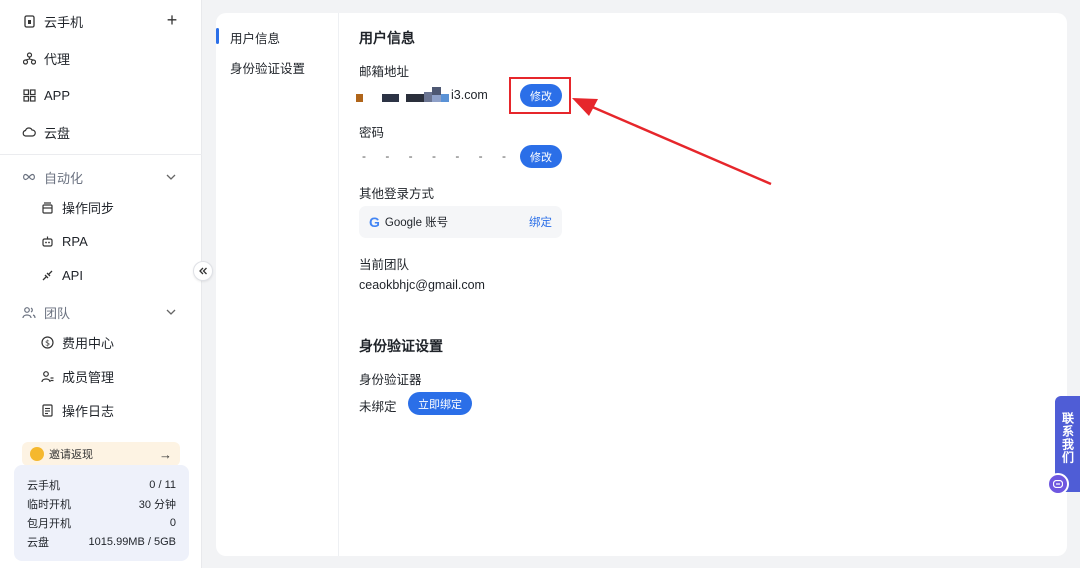  I want to click on annotation-arrow-icon, so click(672, 142).